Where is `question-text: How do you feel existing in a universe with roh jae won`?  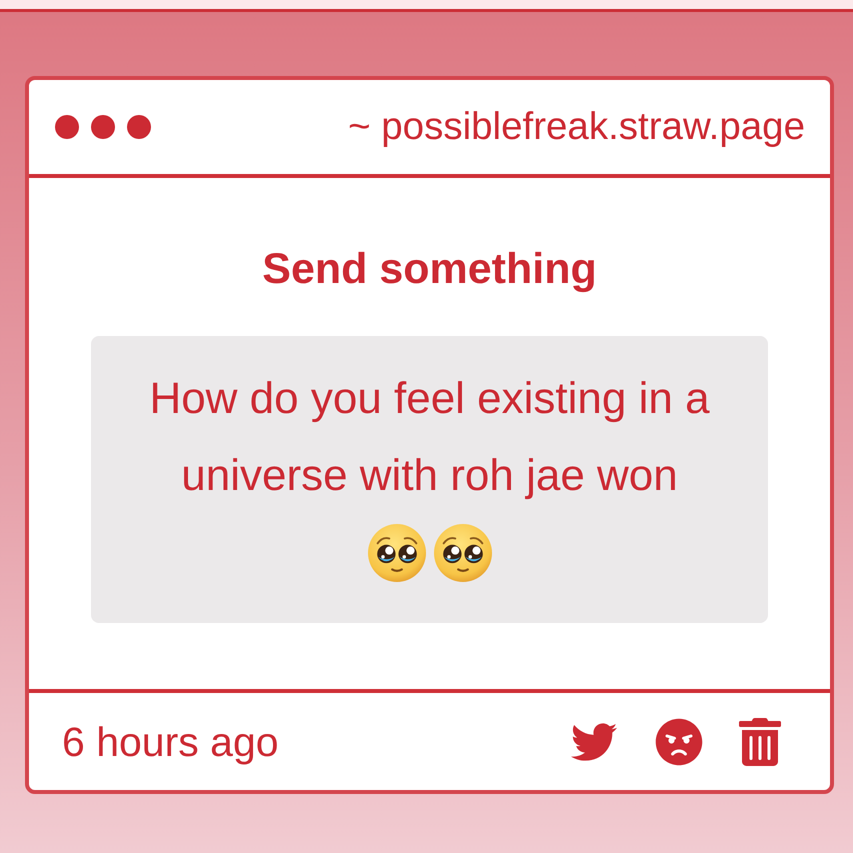
question-text: How do you feel existing in a universe with roh jae won is located at coordinates (429, 437).